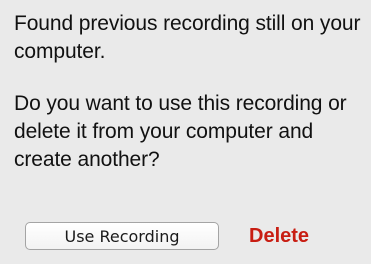  I want to click on dialog-actions: Use Recording Delete, so click(167, 236).